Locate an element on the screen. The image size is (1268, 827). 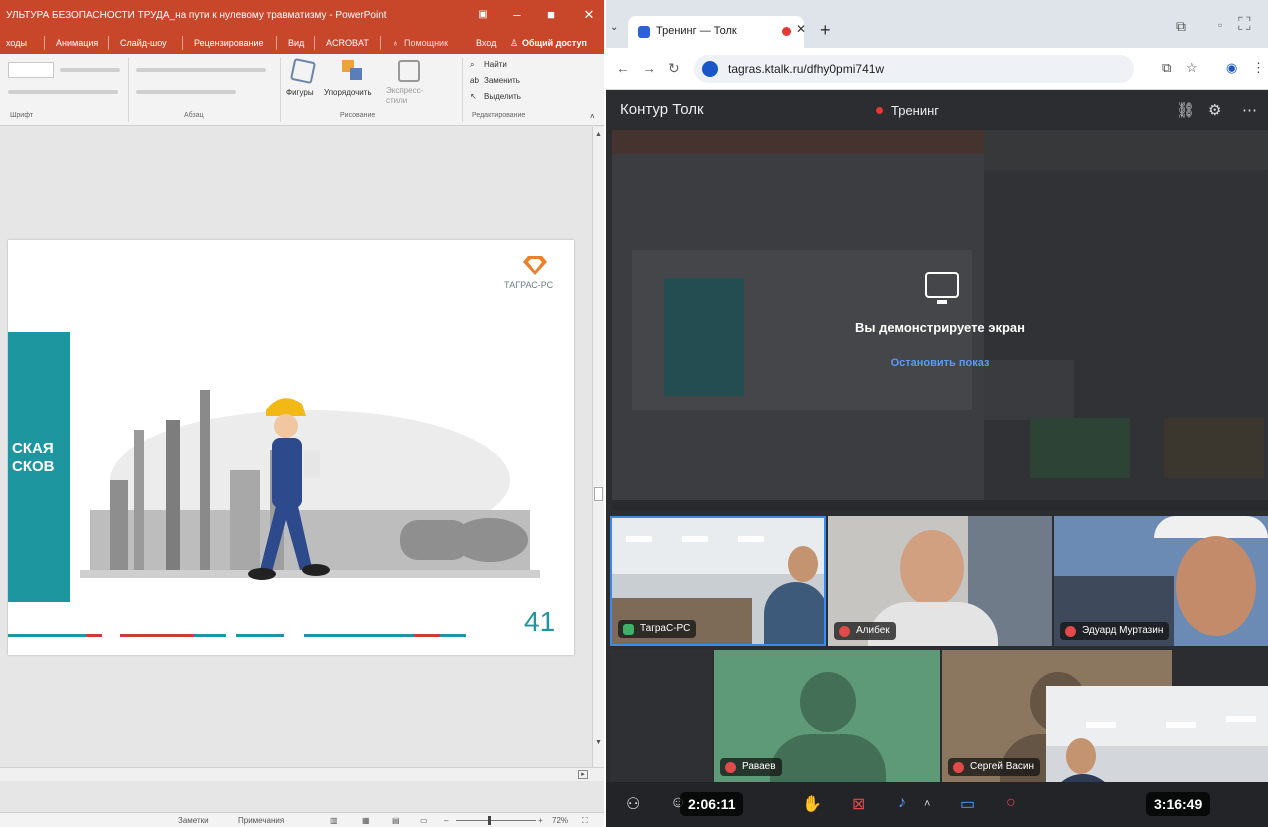
profile-icon: ◉ is located at coordinates (1231, 68).